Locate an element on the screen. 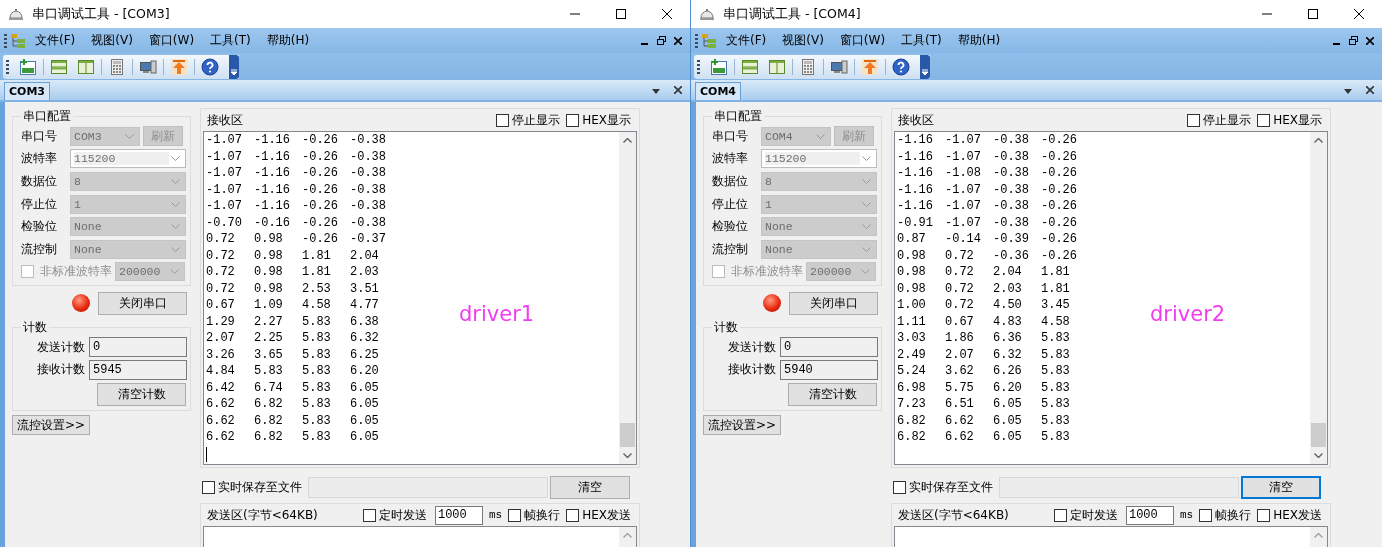 The width and height of the screenshot is (1383, 547). input-field: 5945 is located at coordinates (138, 369).